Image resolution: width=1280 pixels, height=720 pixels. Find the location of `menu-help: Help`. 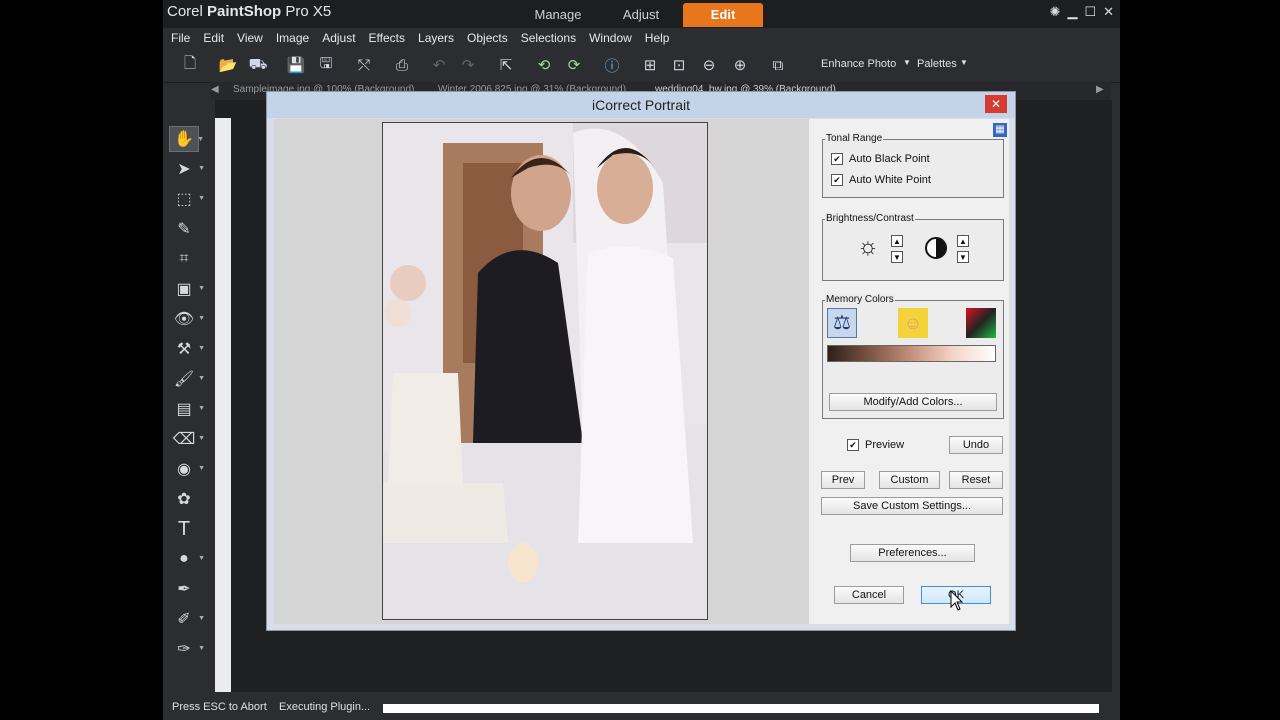

menu-help: Help is located at coordinates (657, 38).